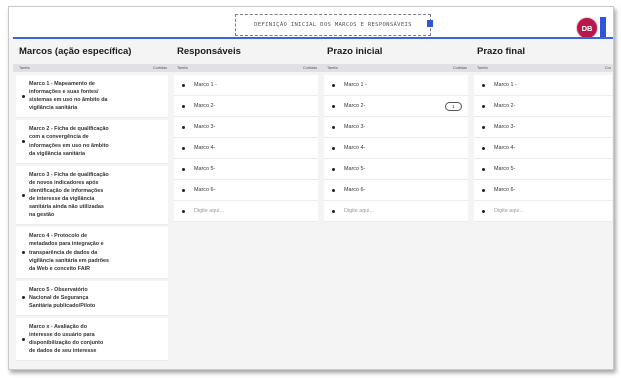 Image resolution: width=621 pixels, height=378 pixels. Describe the element at coordinates (66, 190) in the screenshot. I see `card-text-line: identificação de informações` at that location.